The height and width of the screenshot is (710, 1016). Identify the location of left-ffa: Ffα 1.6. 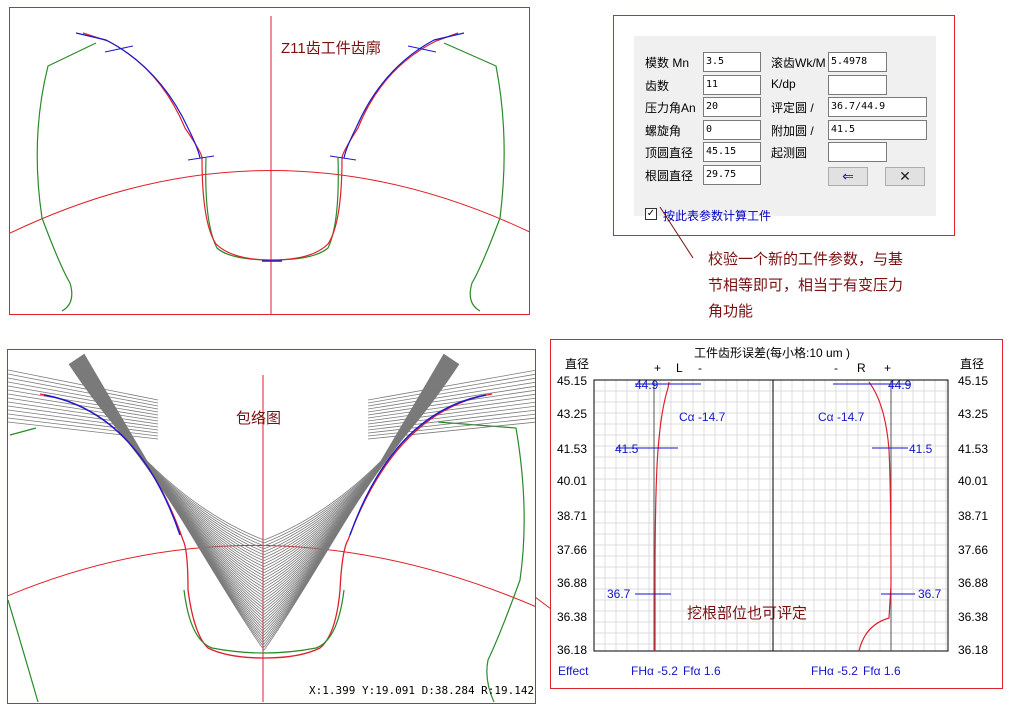
(702, 671).